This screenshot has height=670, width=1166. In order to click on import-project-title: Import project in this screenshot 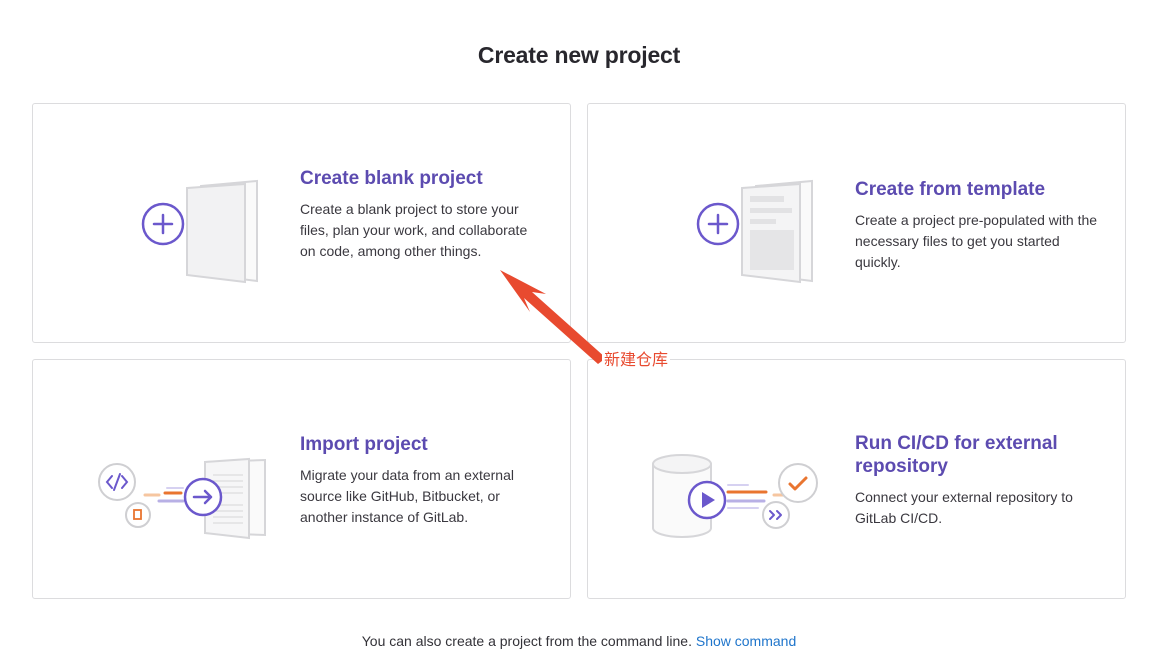, I will do `click(364, 444)`.